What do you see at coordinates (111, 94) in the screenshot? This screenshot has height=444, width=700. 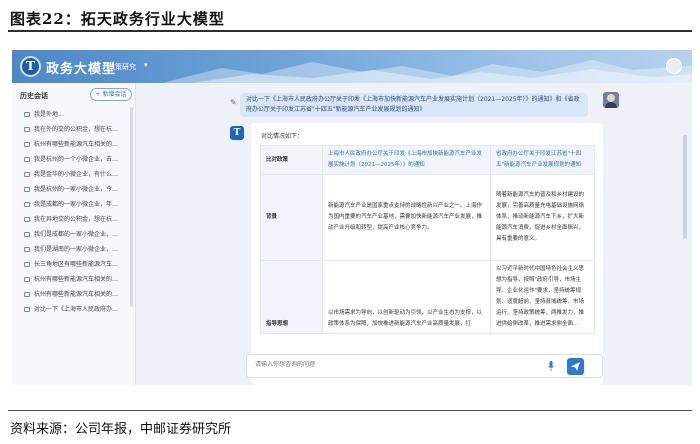 I see `new-chat-button: + 新增会话` at bounding box center [111, 94].